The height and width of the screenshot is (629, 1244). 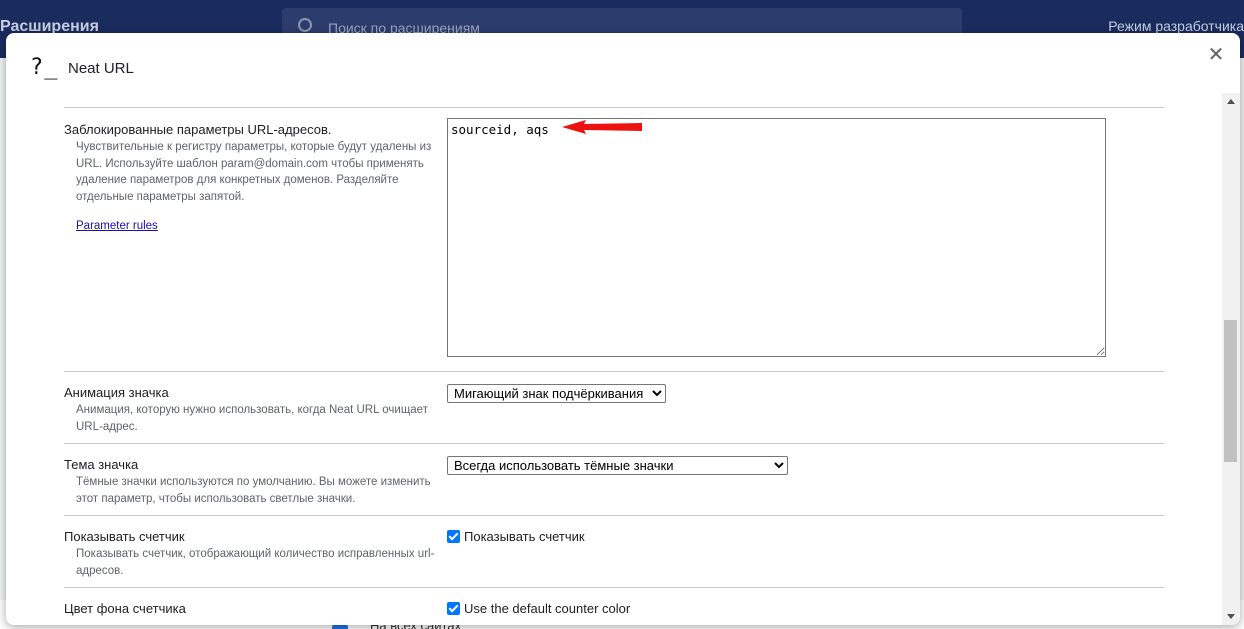 I want to click on dialog-header: ?_ Neat URL ✕, so click(x=623, y=63).